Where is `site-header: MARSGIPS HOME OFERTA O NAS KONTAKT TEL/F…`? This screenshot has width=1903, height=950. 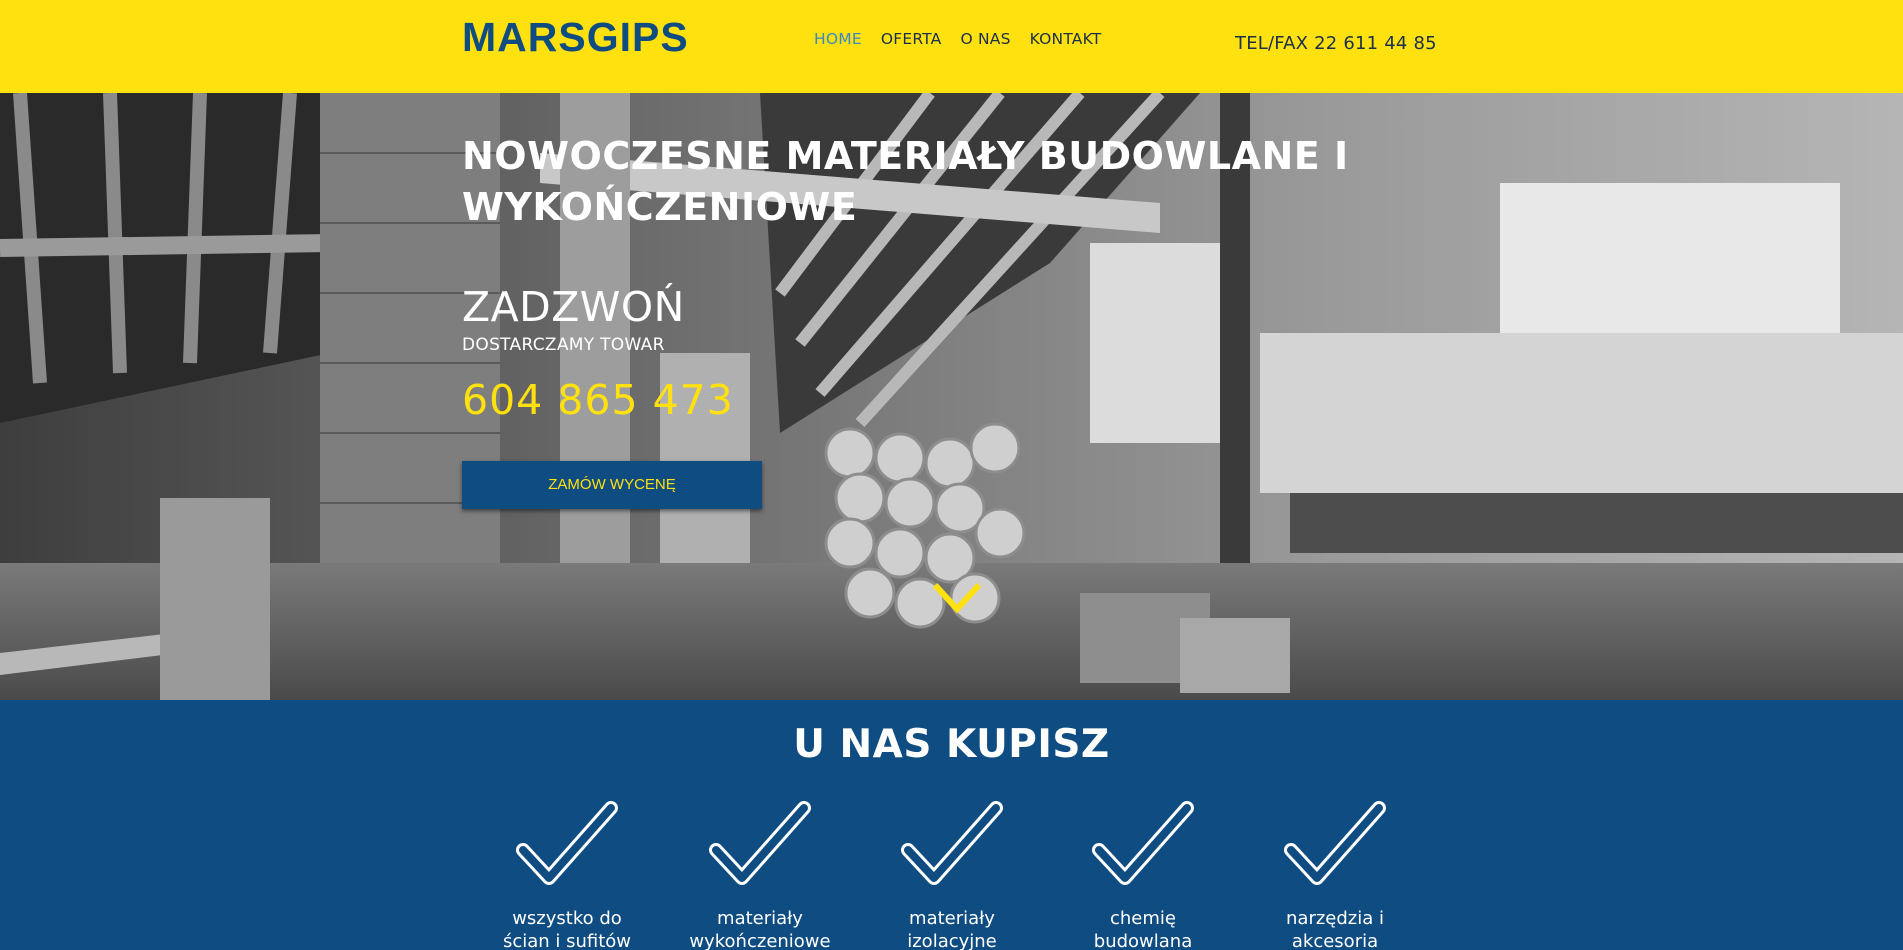 site-header: MARSGIPS HOME OFERTA O NAS KONTAKT TEL/F… is located at coordinates (951, 46).